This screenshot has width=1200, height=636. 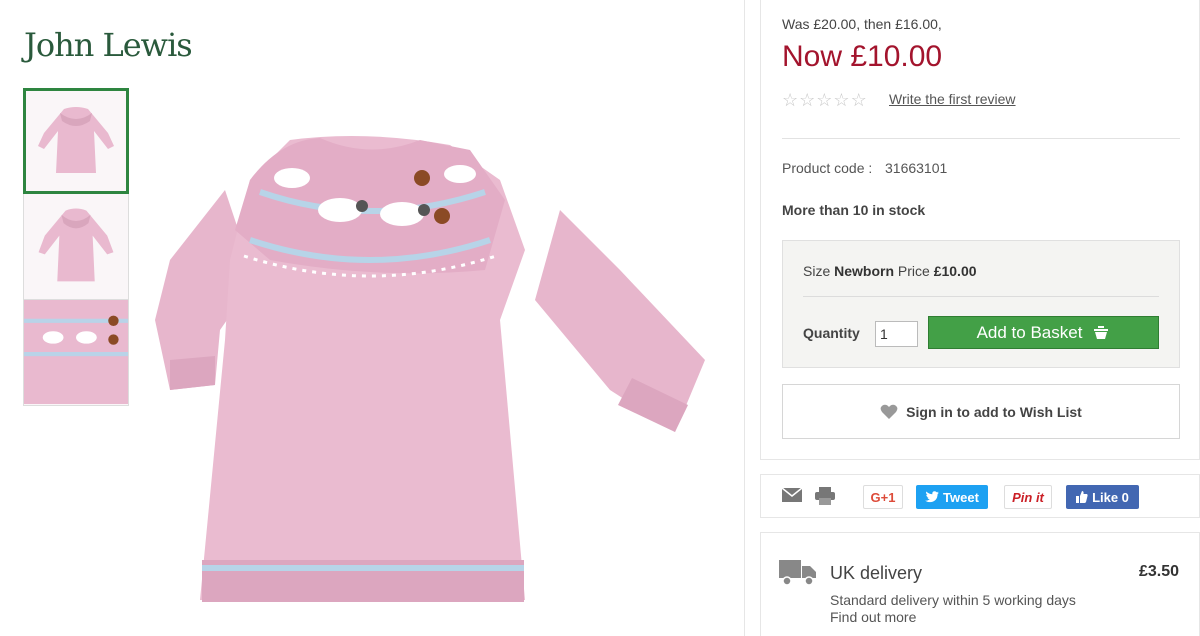 What do you see at coordinates (825, 496) in the screenshot?
I see `print-icon` at bounding box center [825, 496].